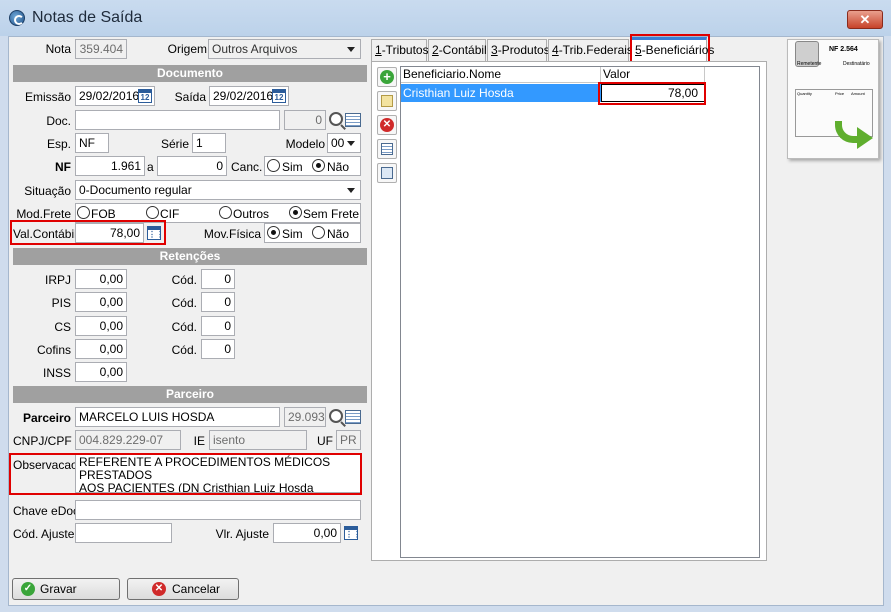  Describe the element at coordinates (855, 133) in the screenshot. I see `green-arrow-icon` at that location.